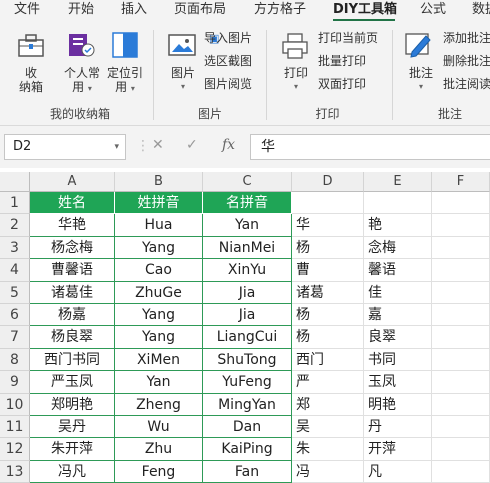  Describe the element at coordinates (15, 427) in the screenshot. I see `row-header-11: 11` at that location.